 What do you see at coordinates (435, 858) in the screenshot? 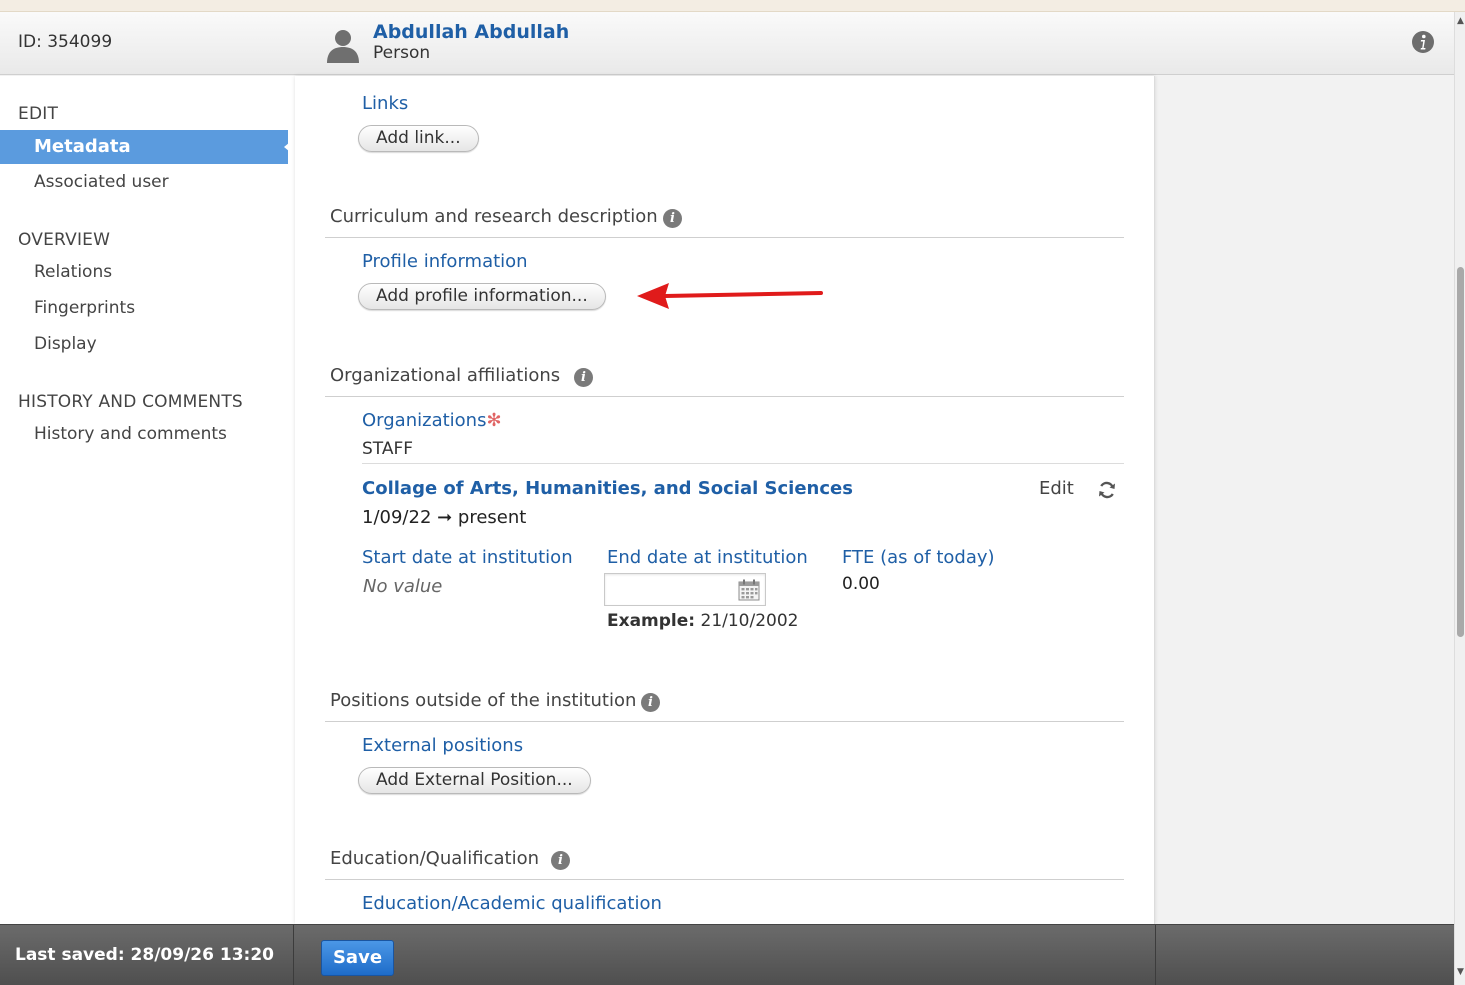
I see `section-title-education: Education/Qualification` at bounding box center [435, 858].